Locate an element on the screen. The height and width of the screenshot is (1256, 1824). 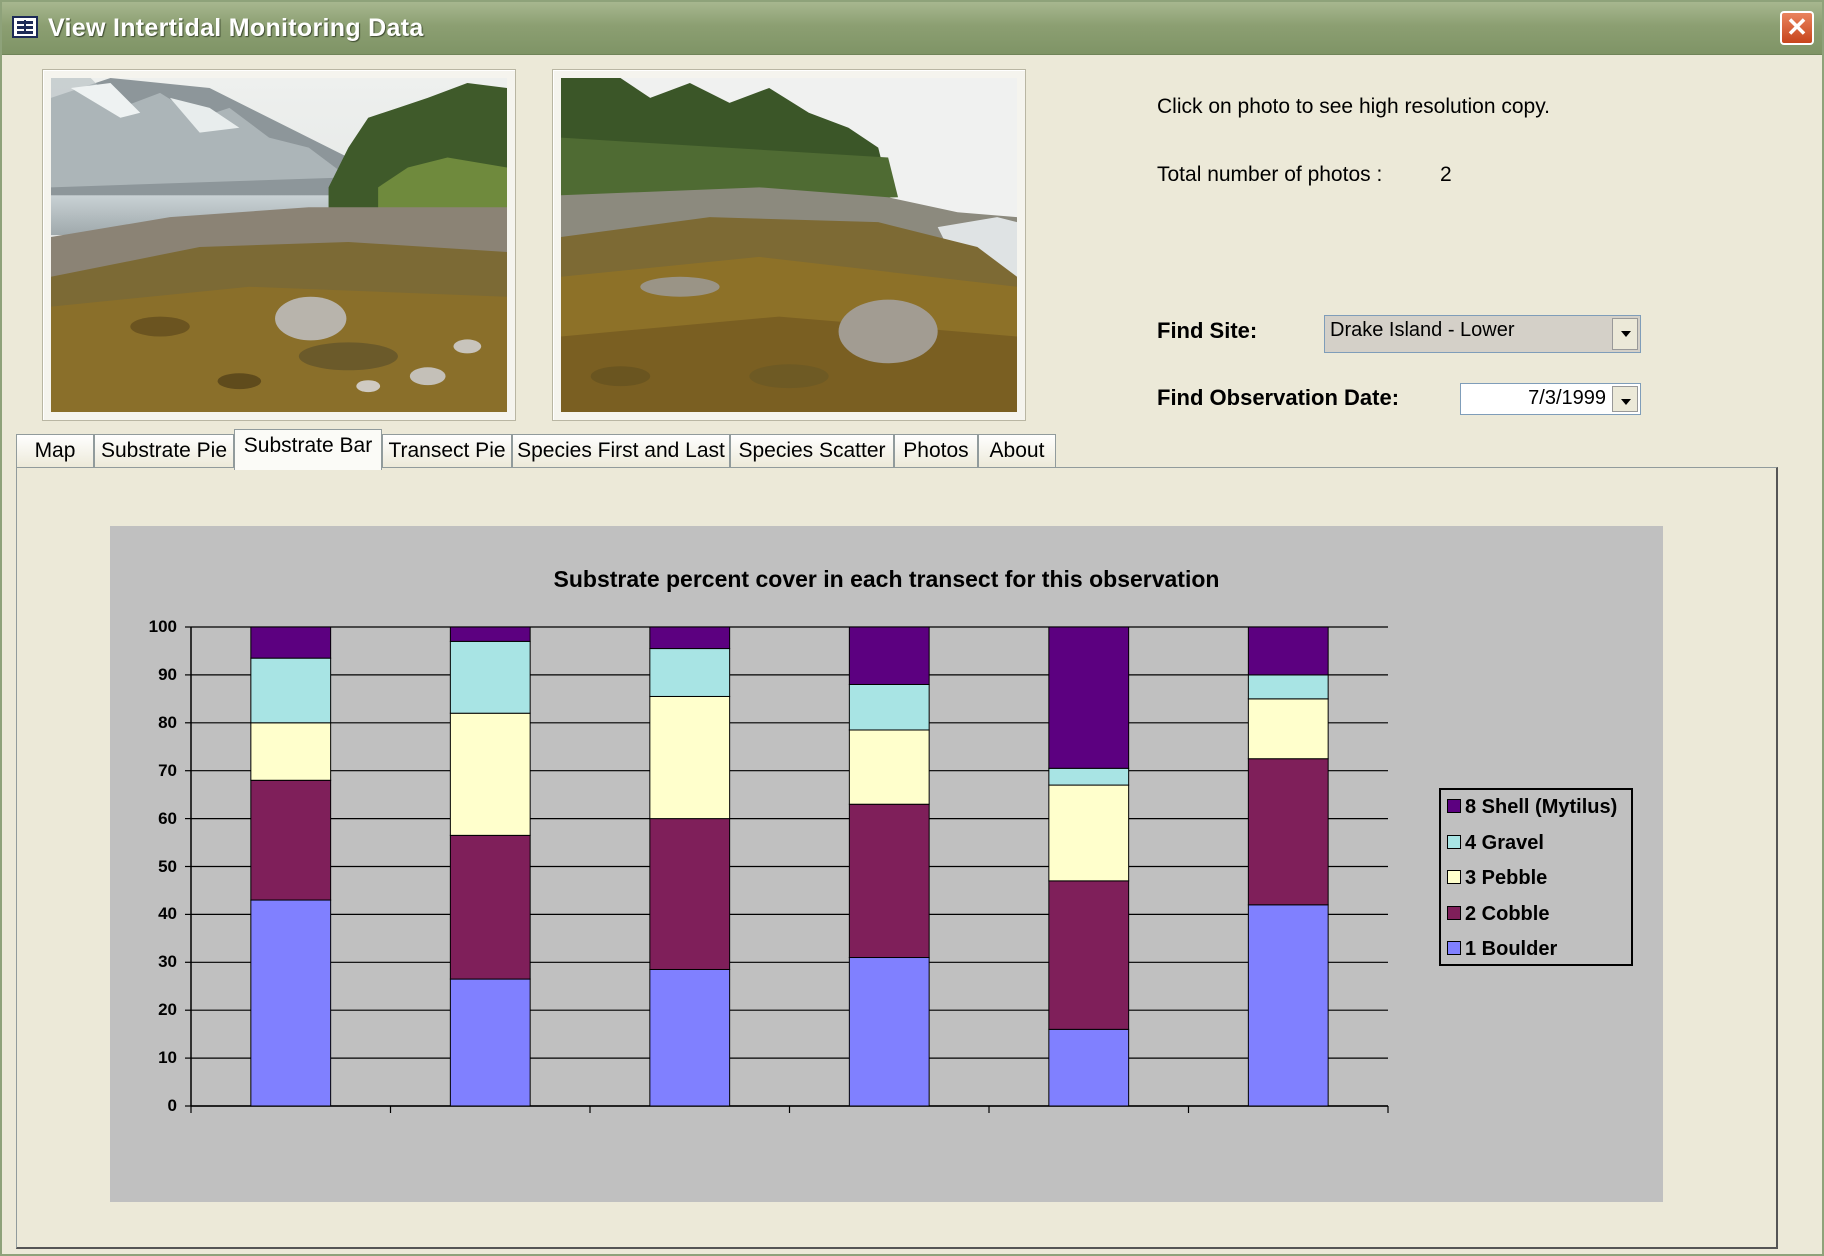
find-site-combobox: Drake Island - Lower is located at coordinates (1482, 334).